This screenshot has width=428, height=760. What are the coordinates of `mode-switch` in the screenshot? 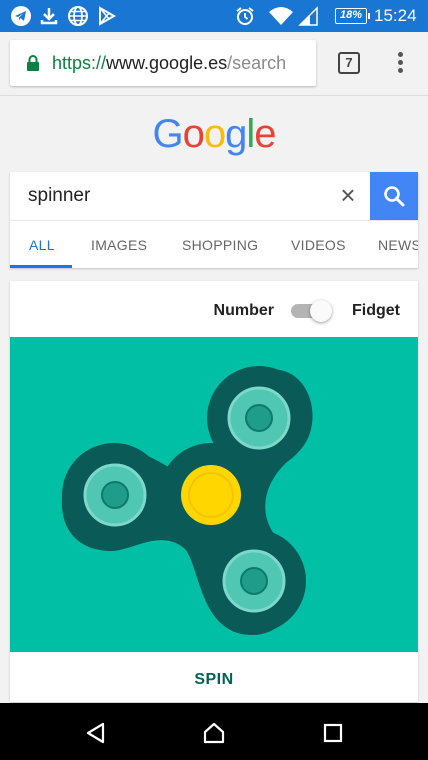 It's located at (313, 311).